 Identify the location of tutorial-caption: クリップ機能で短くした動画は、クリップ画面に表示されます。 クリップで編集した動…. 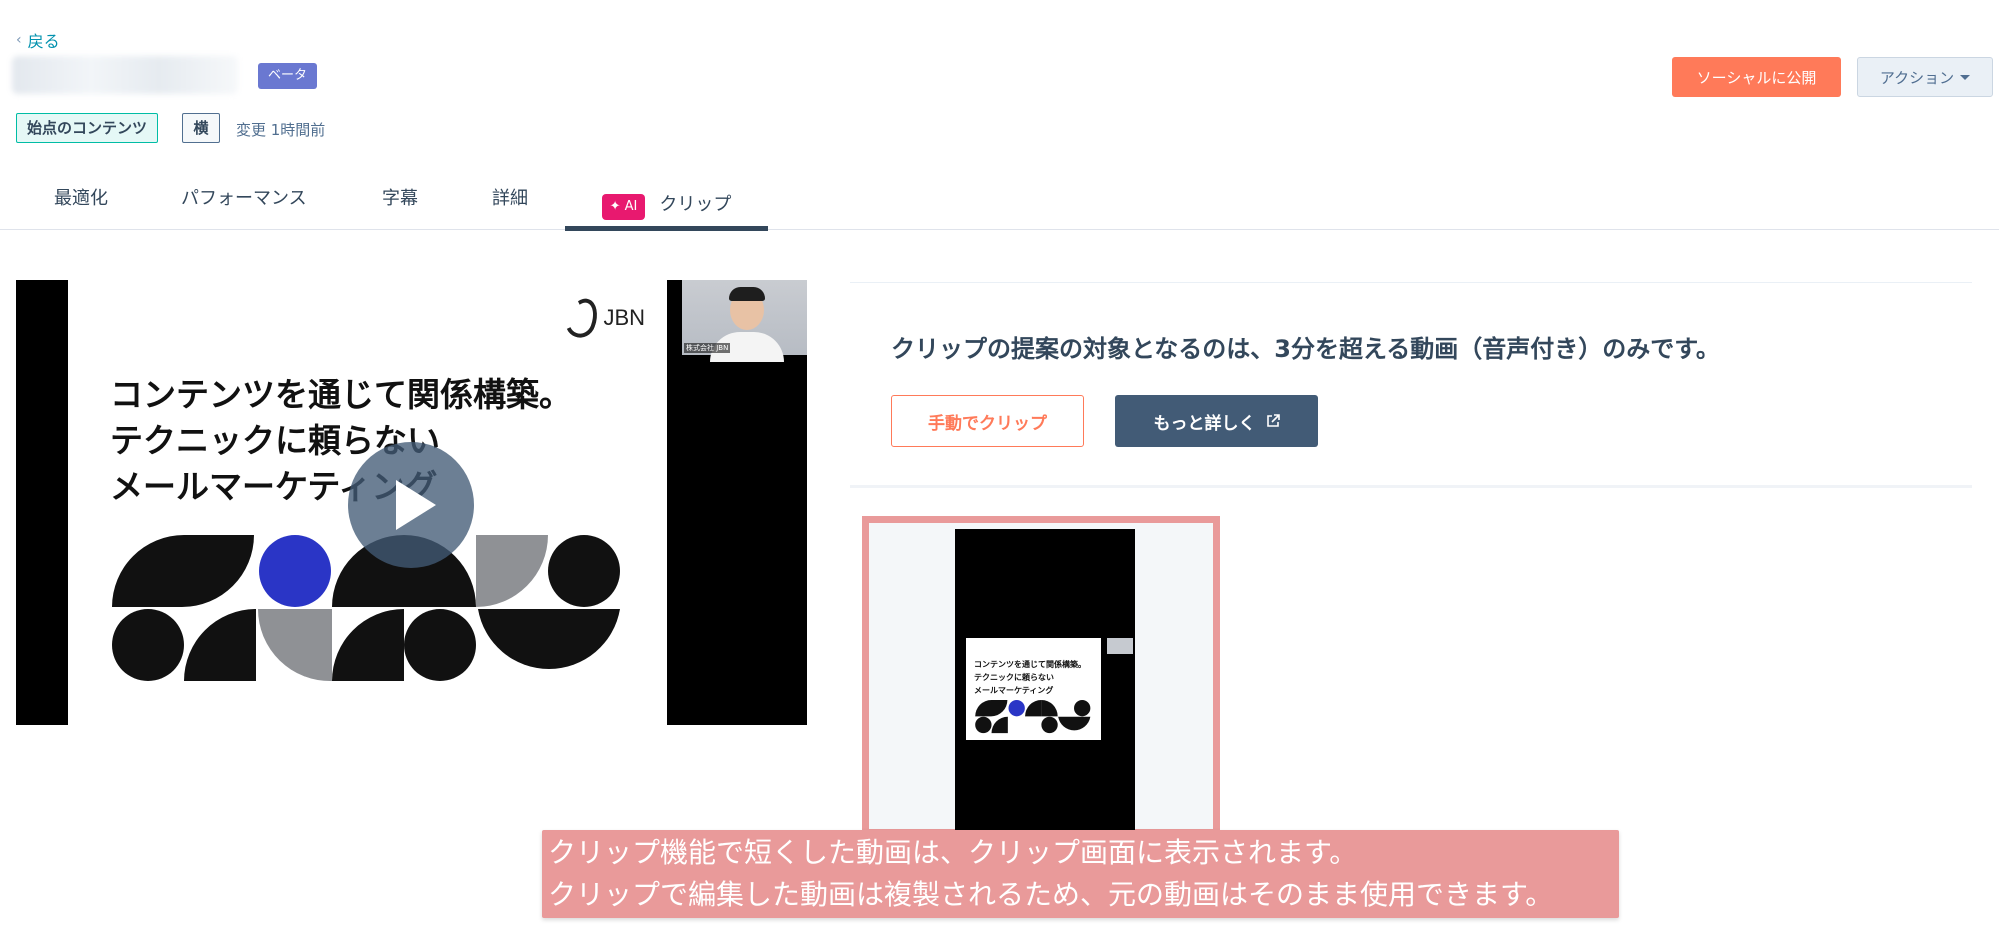
(1080, 874).